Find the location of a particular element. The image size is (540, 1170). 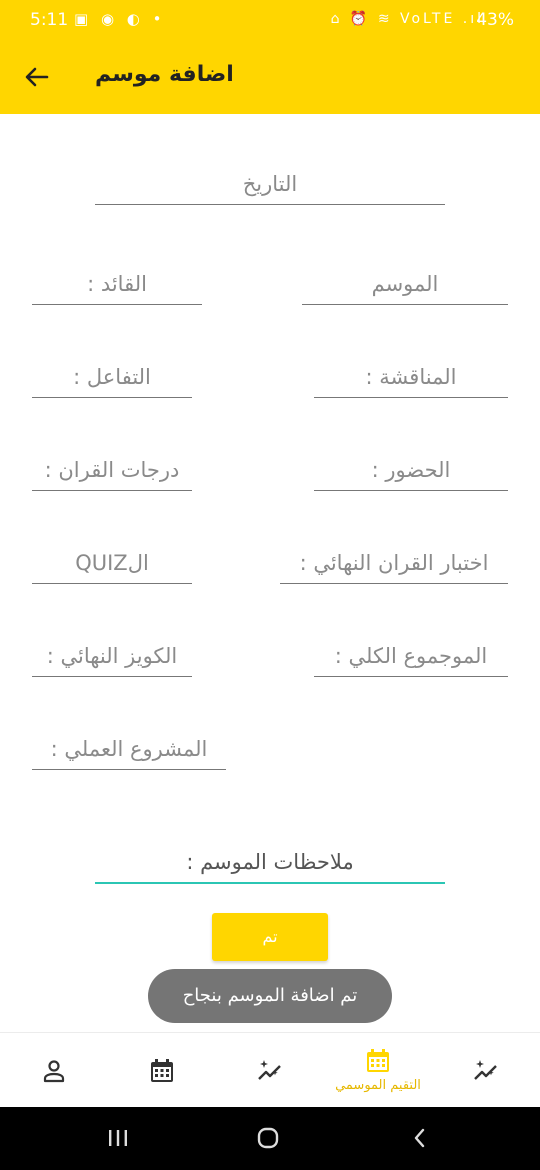

recent-apps-icon is located at coordinates (118, 1140).